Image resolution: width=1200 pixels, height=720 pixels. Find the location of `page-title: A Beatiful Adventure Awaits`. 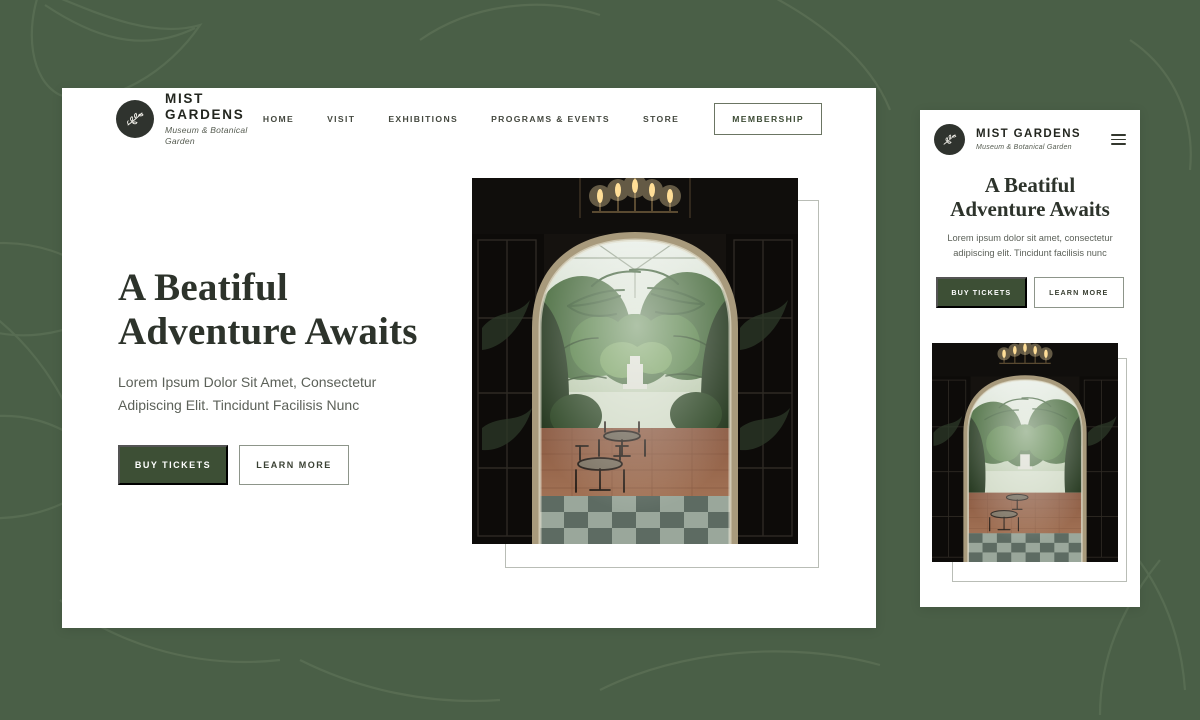

page-title: A Beatiful Adventure Awaits is located at coordinates (298, 309).